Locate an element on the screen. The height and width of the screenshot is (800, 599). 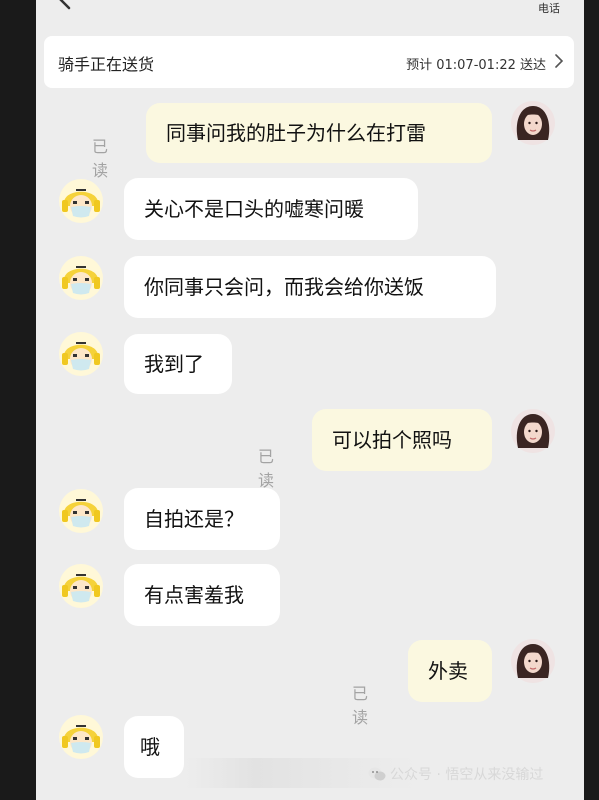
message-bubble: 有点害羞我 is located at coordinates (202, 595).